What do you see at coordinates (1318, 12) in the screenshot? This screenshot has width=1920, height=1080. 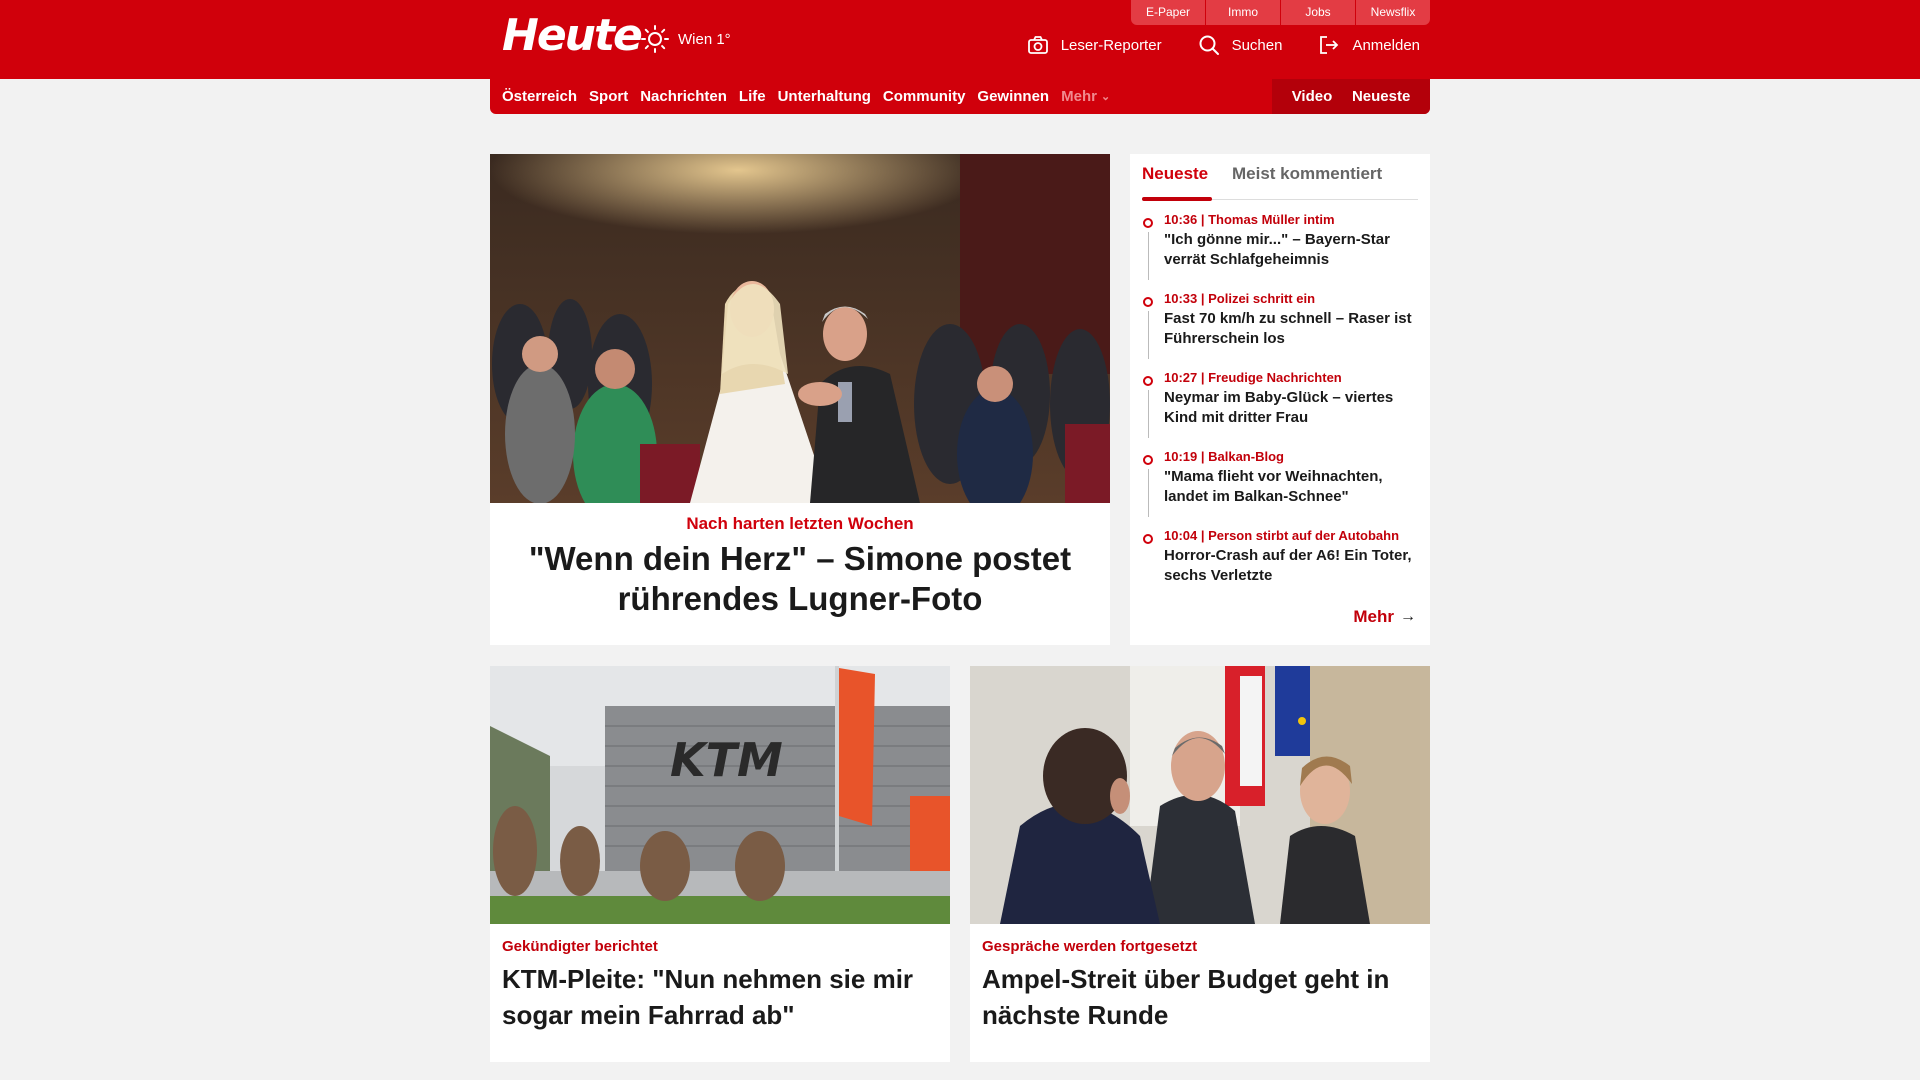 I see `quicklink-jobs: Jobs` at bounding box center [1318, 12].